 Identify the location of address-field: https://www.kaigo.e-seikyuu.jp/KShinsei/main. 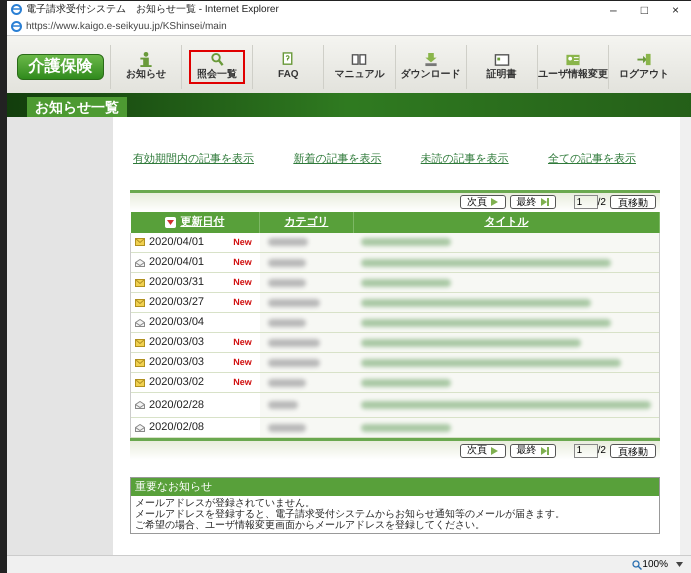
(126, 26).